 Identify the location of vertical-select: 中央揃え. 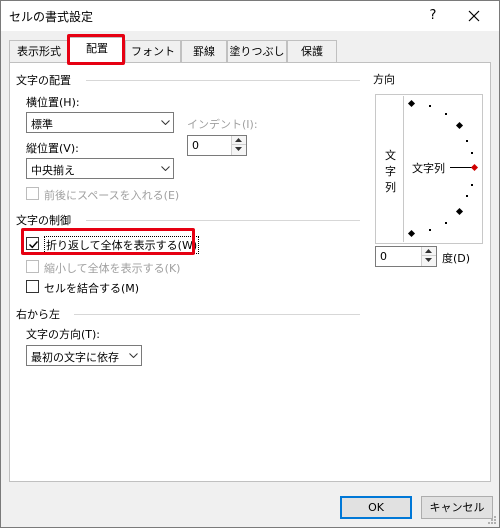
(100, 168).